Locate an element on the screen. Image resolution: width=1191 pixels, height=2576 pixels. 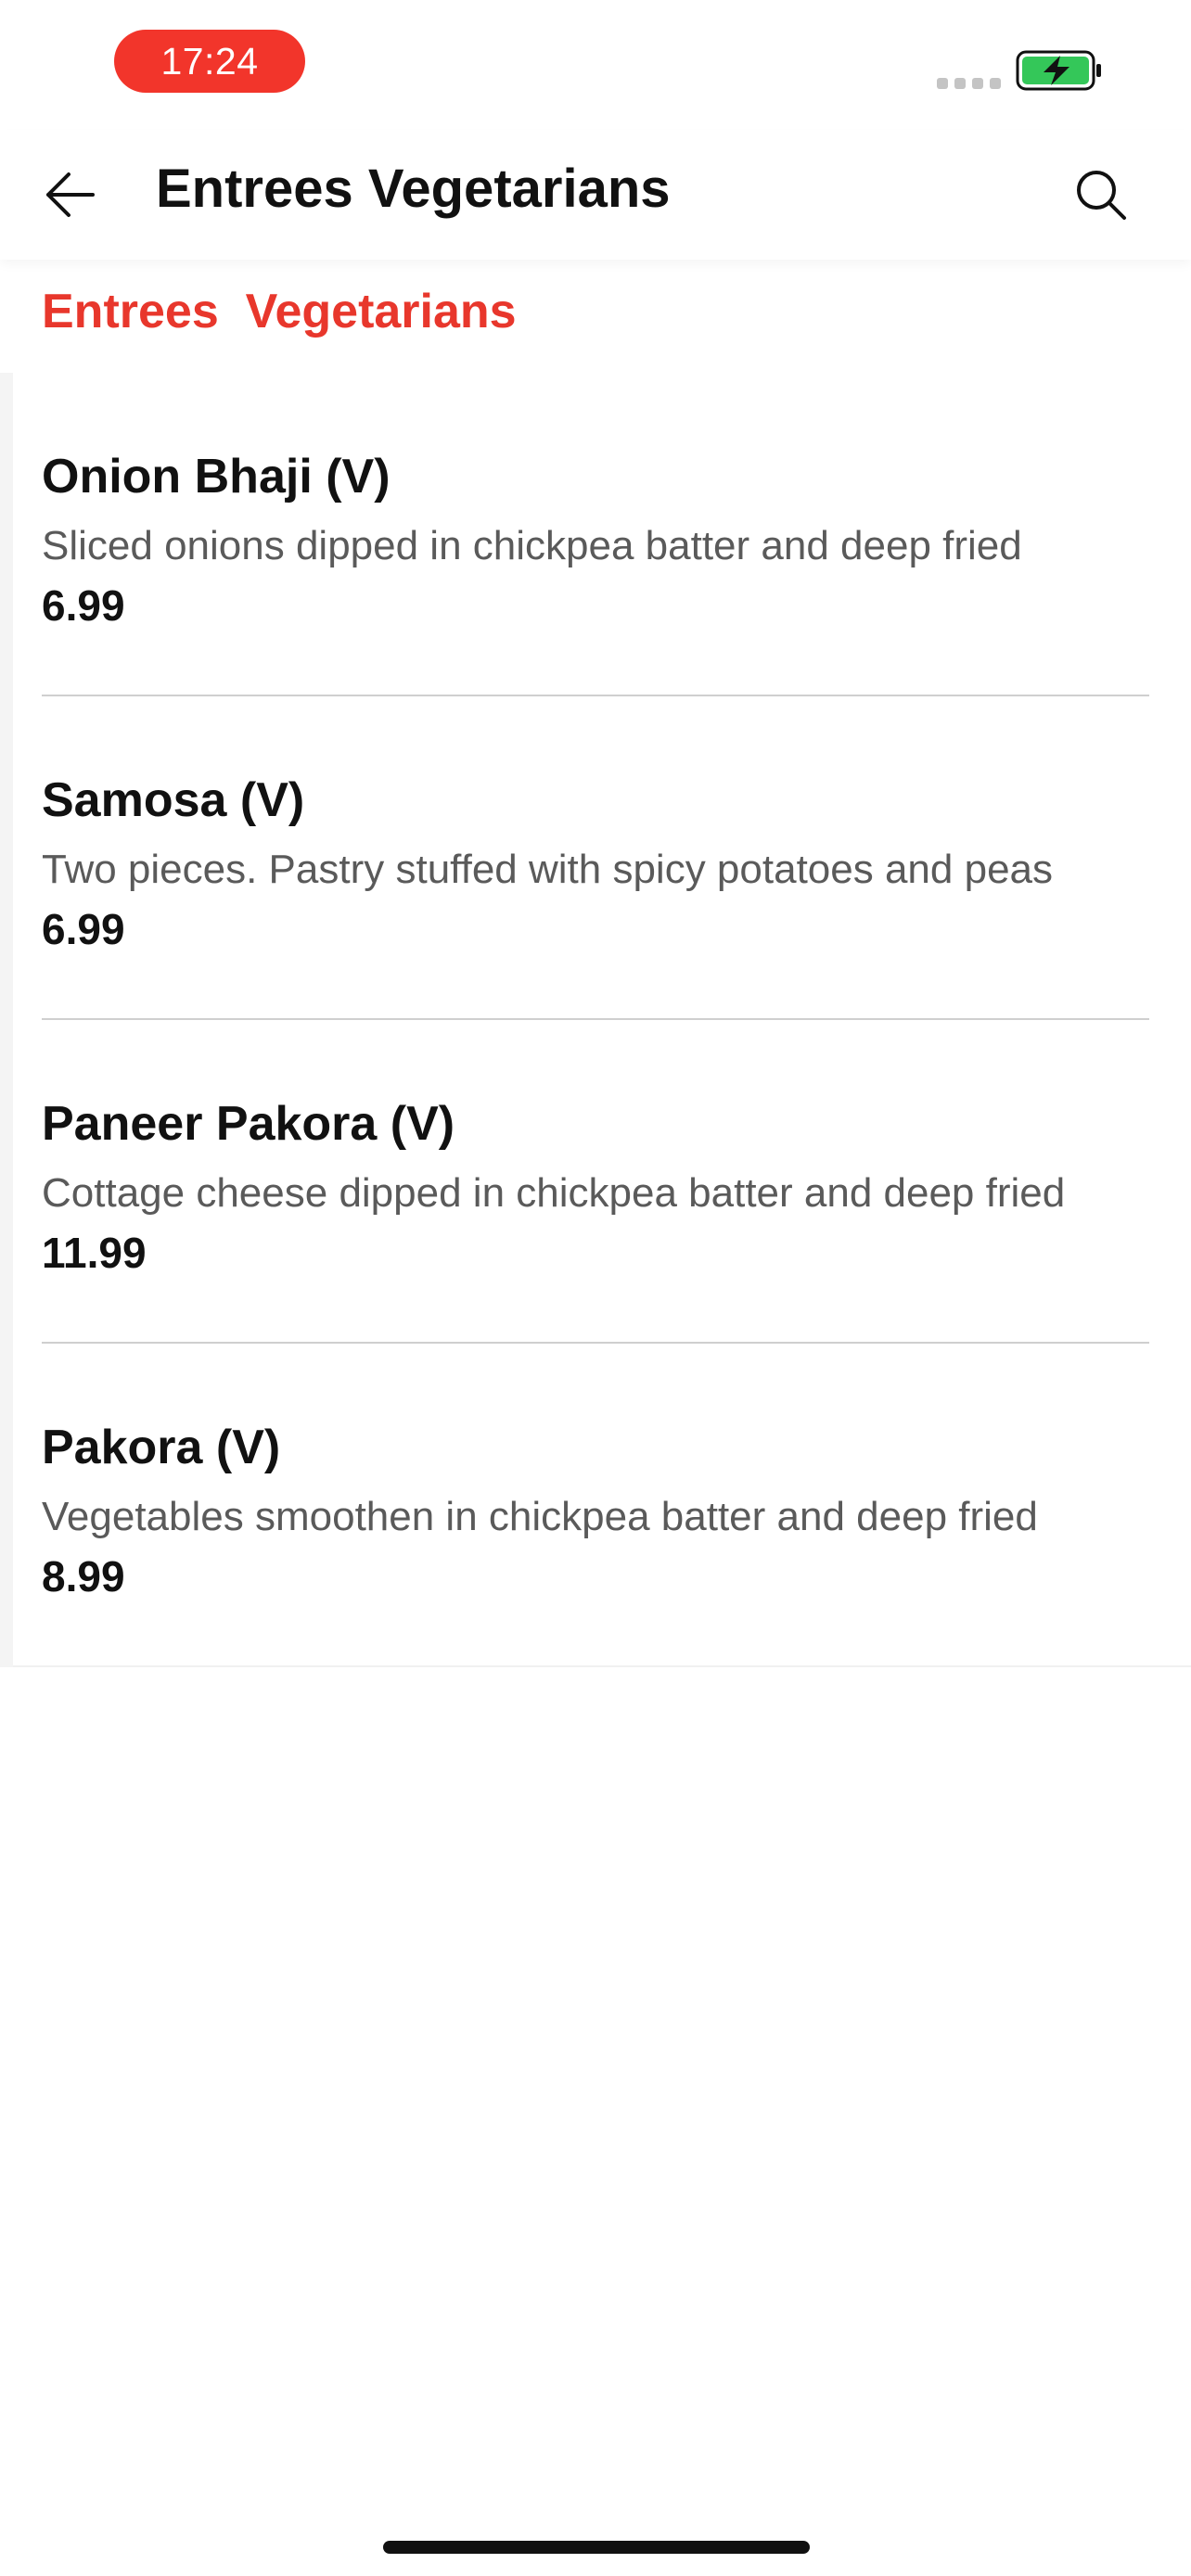
item-price: 11.99 is located at coordinates (95, 1253).